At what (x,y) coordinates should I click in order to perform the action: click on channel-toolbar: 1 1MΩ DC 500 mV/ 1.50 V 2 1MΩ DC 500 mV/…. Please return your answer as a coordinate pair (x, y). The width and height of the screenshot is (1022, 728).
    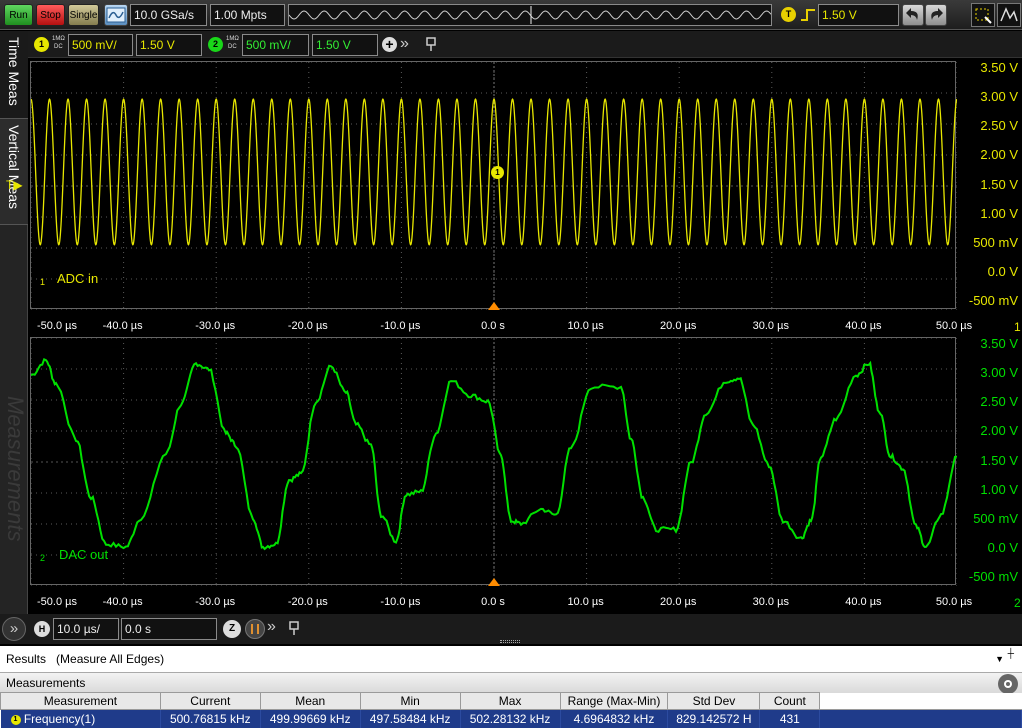
    Looking at the image, I should click on (525, 44).